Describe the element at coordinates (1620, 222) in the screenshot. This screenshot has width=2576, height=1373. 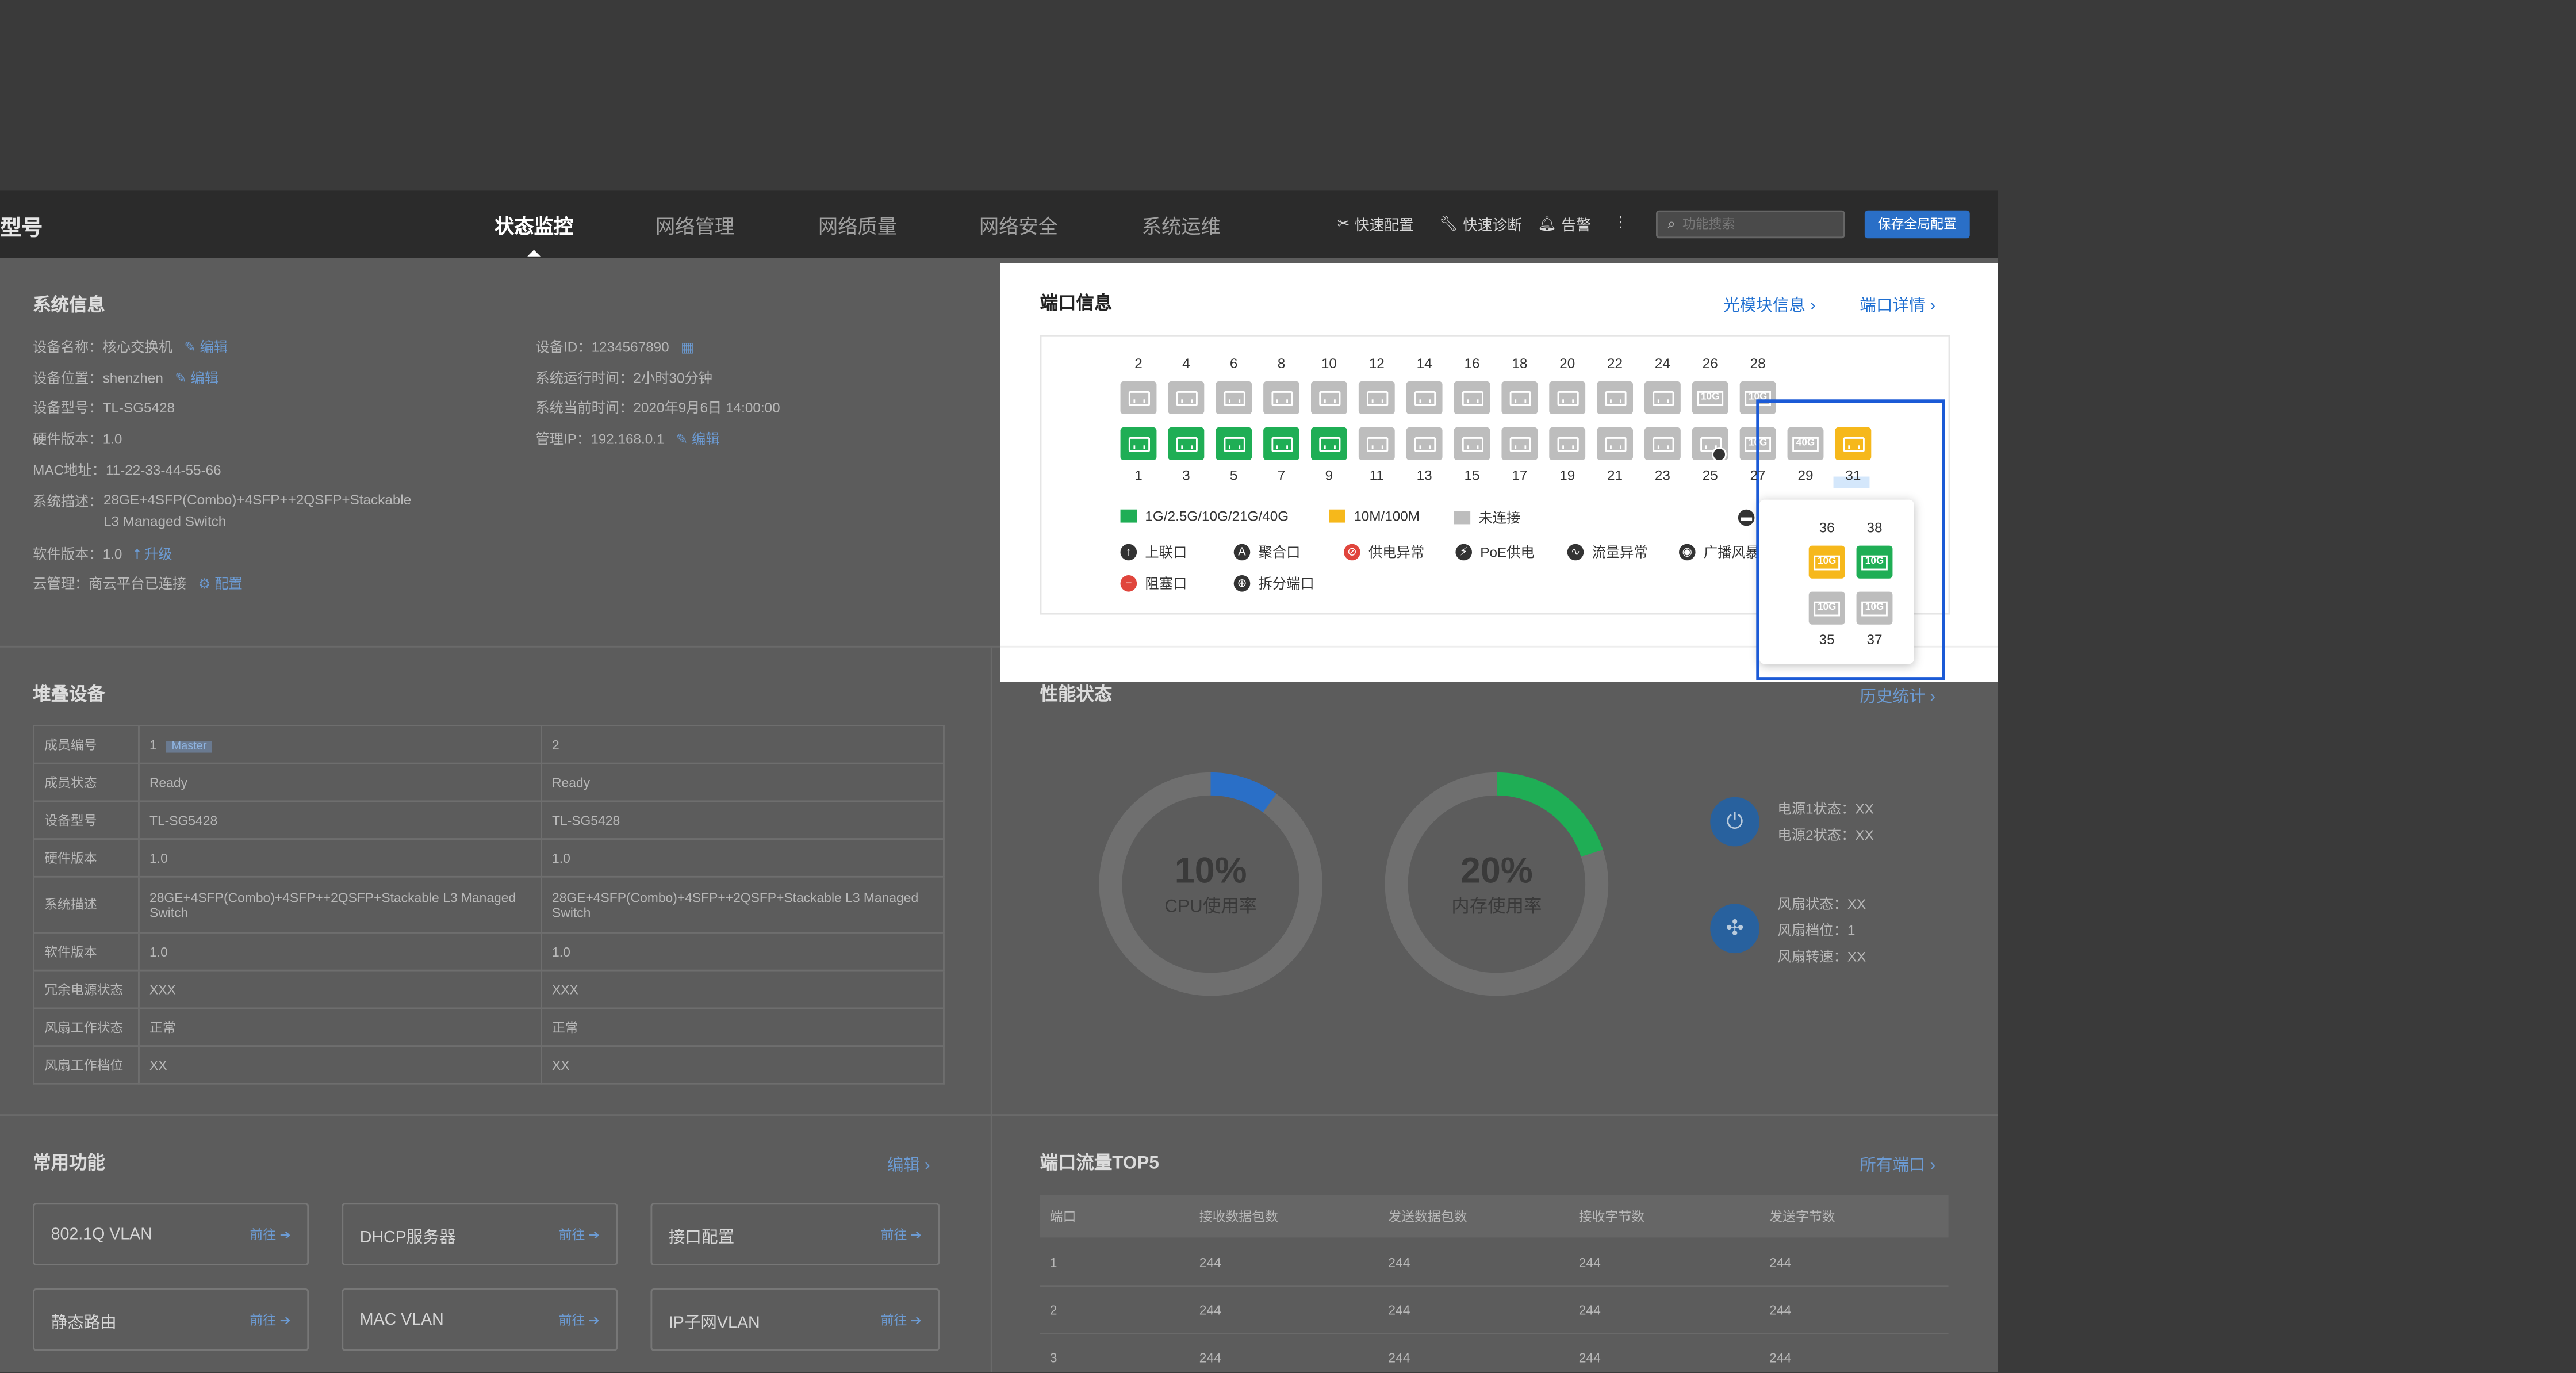
I see `more-menu-button: ⋮` at that location.